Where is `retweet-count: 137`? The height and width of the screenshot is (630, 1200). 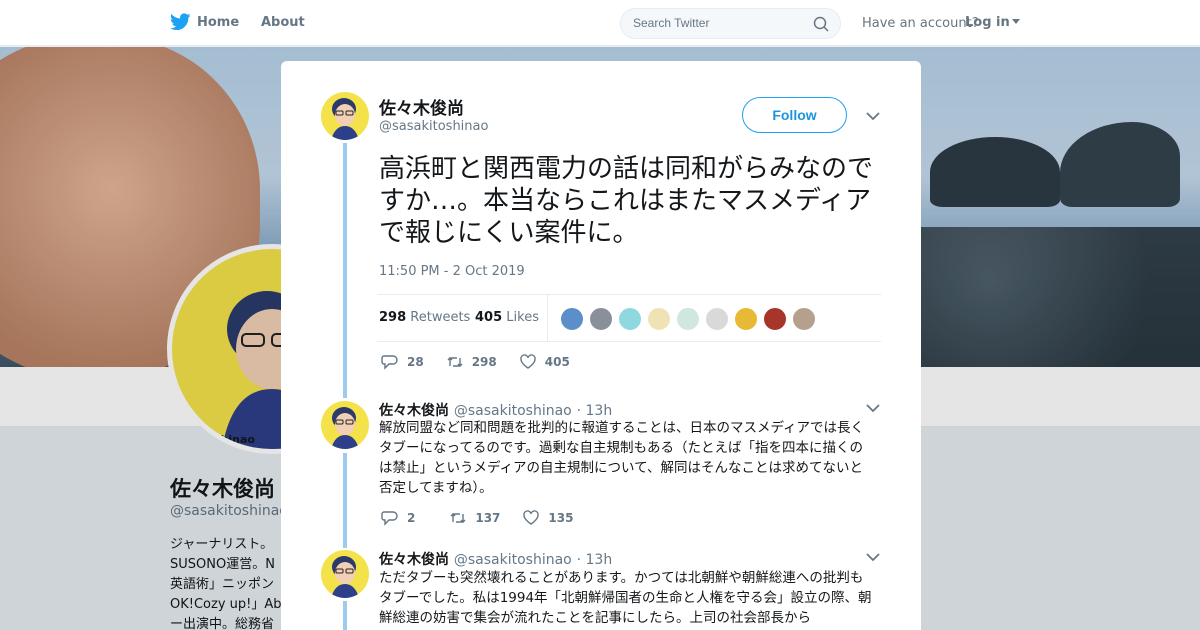
retweet-count: 137 is located at coordinates (488, 518).